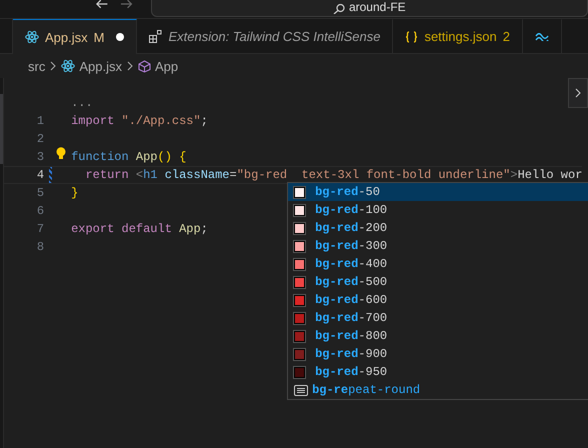 This screenshot has height=448, width=588. What do you see at coordinates (333, 175) in the screenshot?
I see `code-line: return <h1 className="bg-red text-3xl font-bold underline">Hello wor` at bounding box center [333, 175].